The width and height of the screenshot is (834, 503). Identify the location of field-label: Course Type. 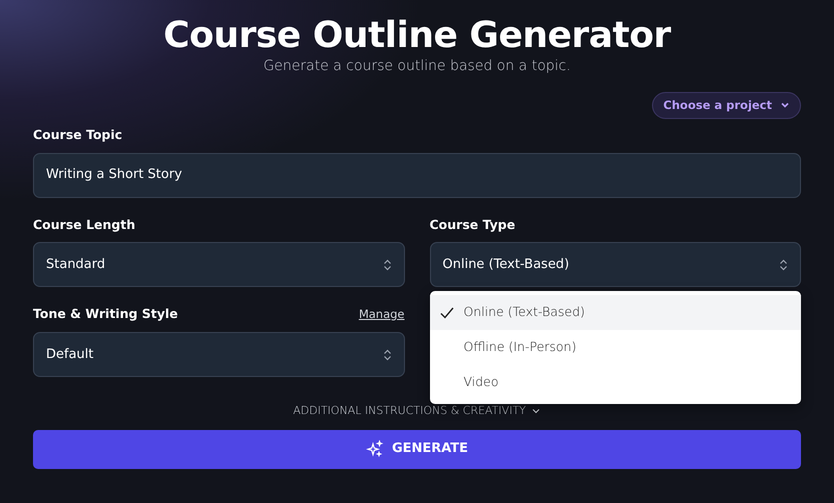
(473, 225).